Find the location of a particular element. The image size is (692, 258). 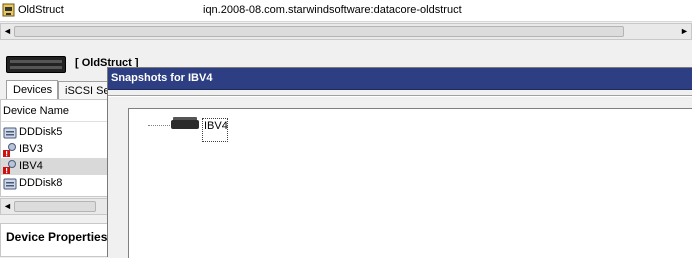

list-item: IBV3 is located at coordinates (54, 149).